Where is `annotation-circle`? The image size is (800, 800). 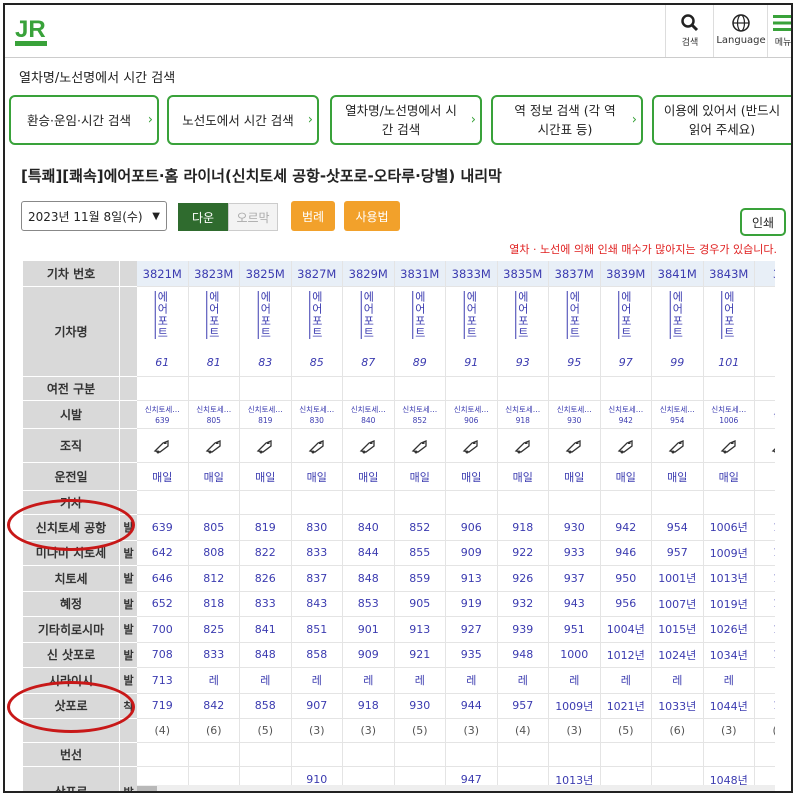
annotation-circle is located at coordinates (71, 707).